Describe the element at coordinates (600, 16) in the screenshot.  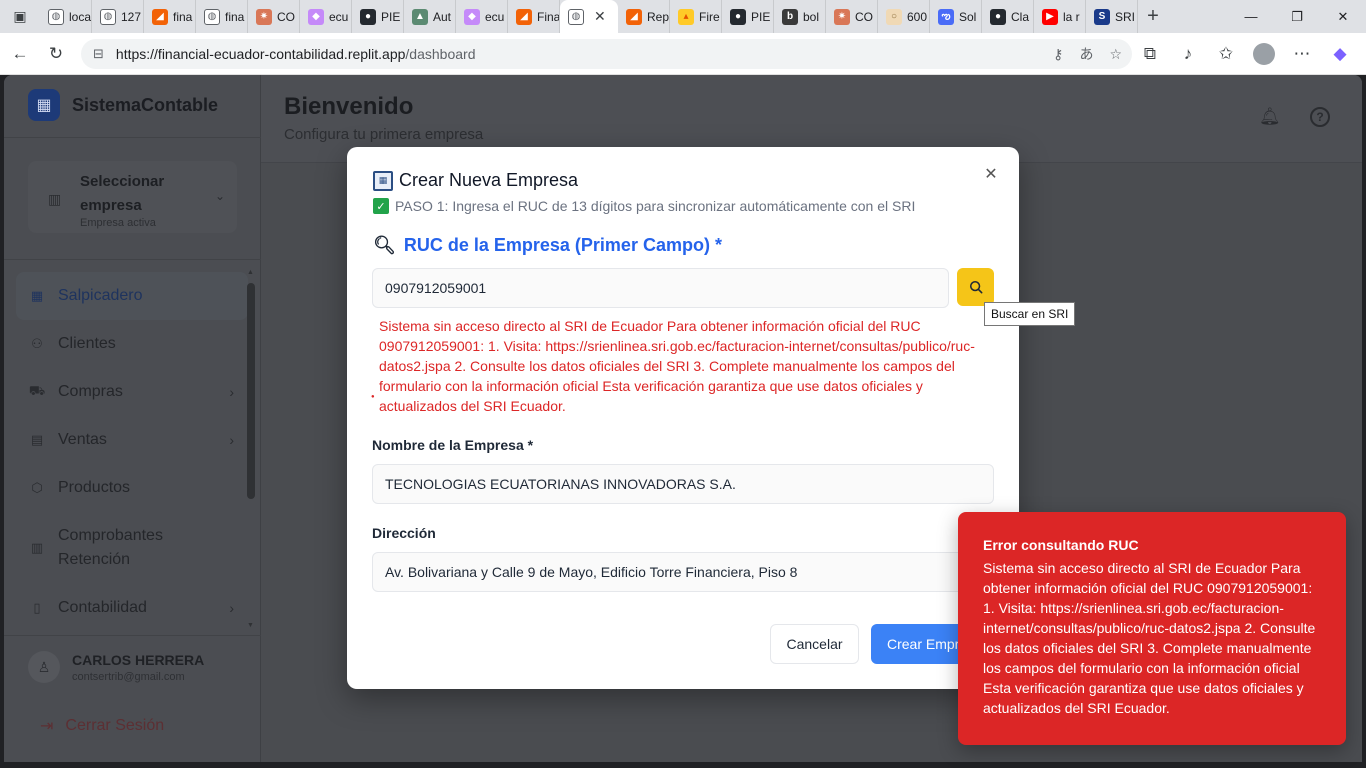
I see `close-tab-icon: ✕` at that location.